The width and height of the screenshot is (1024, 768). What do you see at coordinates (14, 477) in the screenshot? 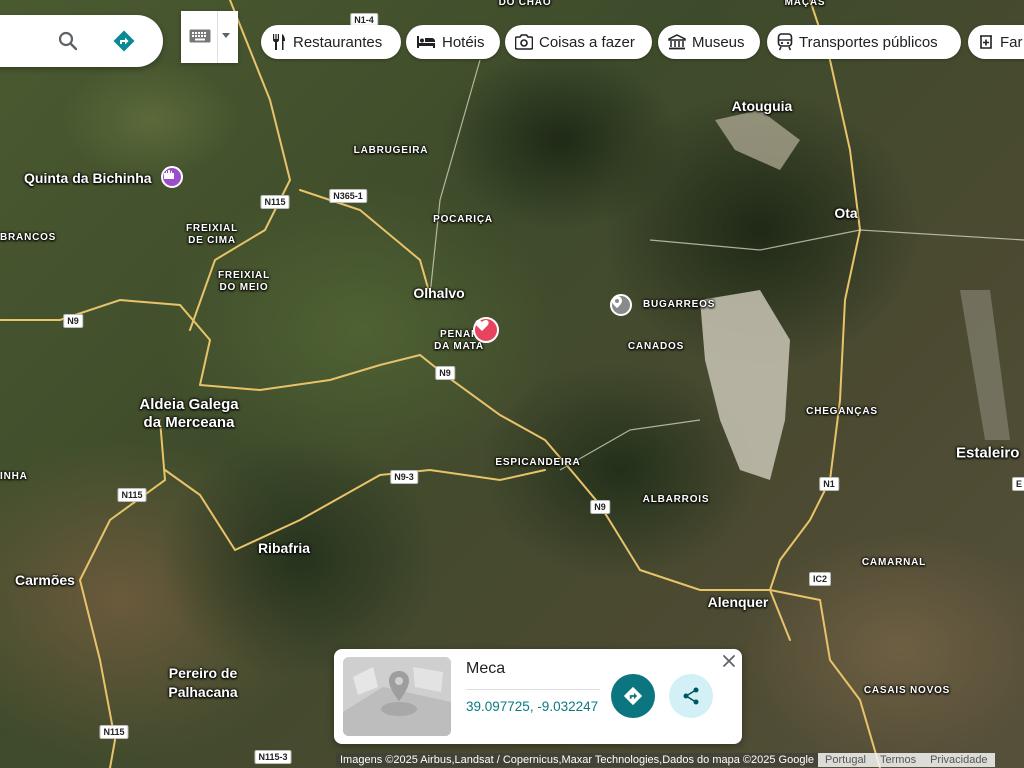
I see `place-inha: INHA` at bounding box center [14, 477].